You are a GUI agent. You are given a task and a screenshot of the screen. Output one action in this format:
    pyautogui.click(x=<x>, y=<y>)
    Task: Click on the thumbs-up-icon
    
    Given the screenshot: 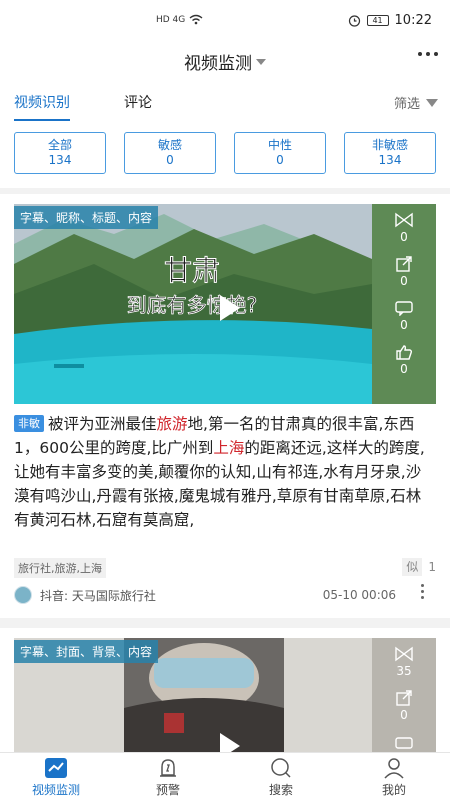 What is the action you would take?
    pyautogui.click(x=404, y=352)
    